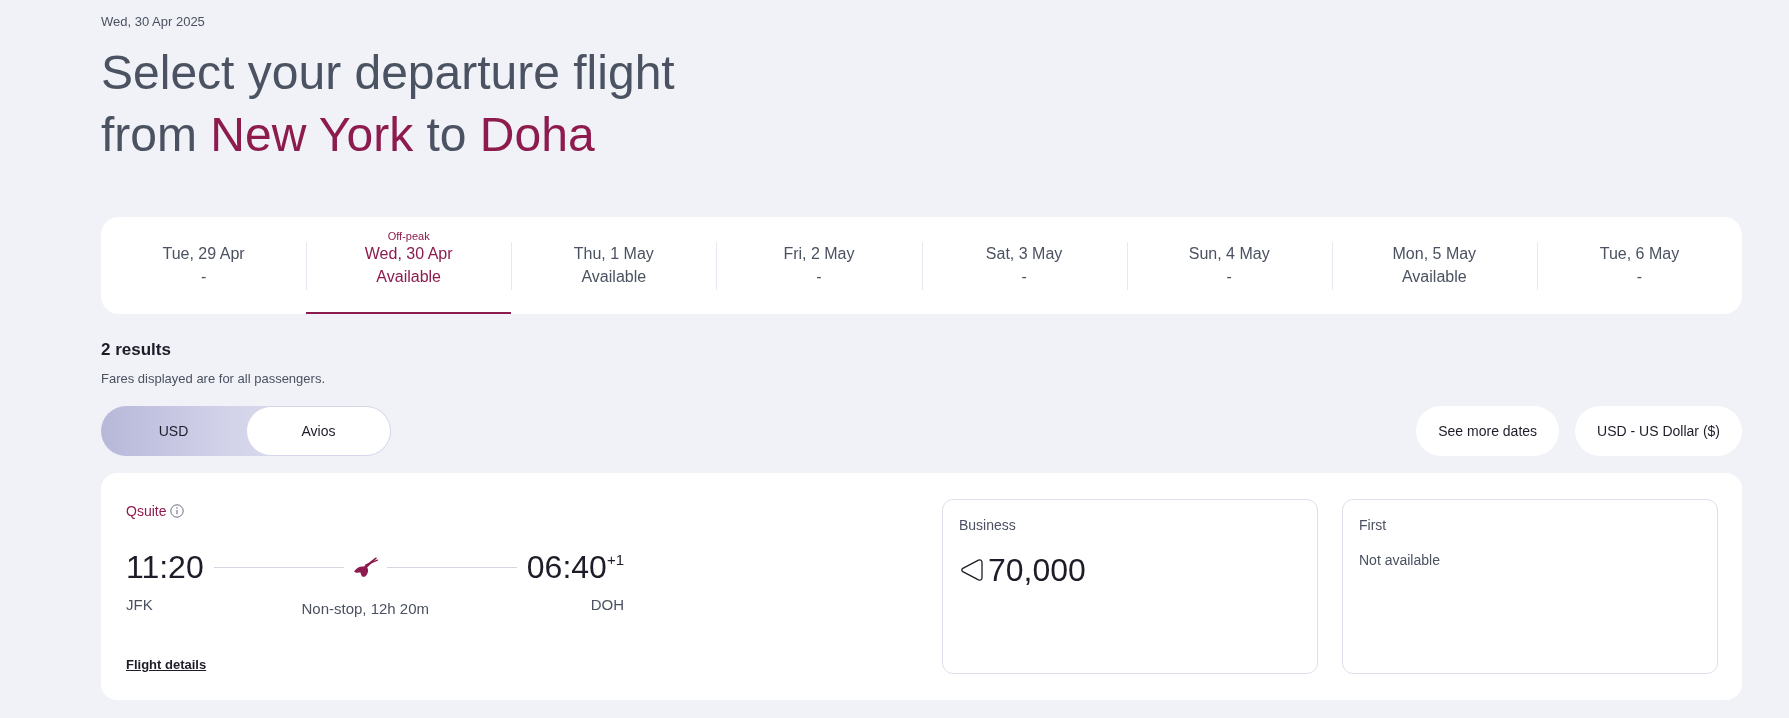 The image size is (1789, 718). What do you see at coordinates (1658, 431) in the screenshot?
I see `currency-select-button: USD - US Dollar ($)` at bounding box center [1658, 431].